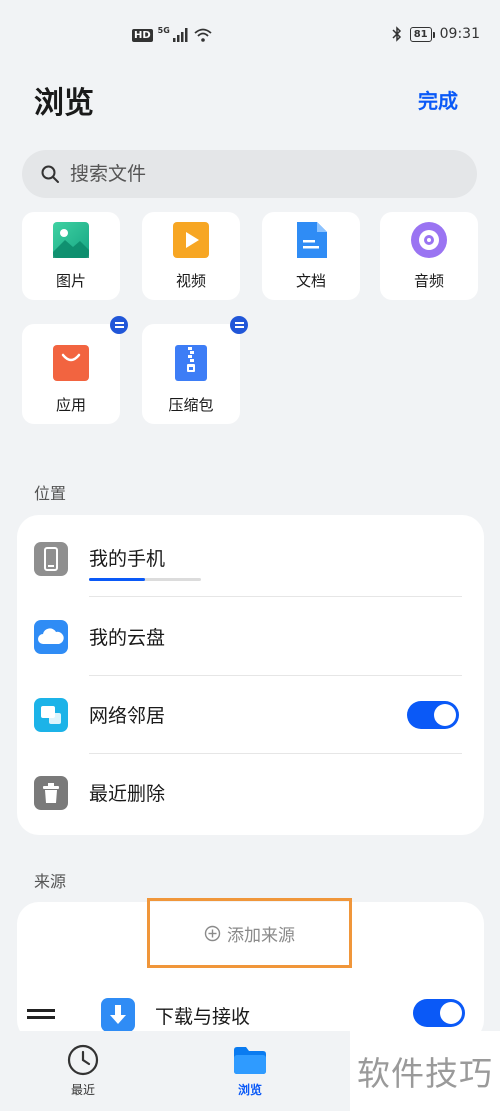 This screenshot has width=500, height=1111. I want to click on network-neighbors-toggle, so click(433, 715).